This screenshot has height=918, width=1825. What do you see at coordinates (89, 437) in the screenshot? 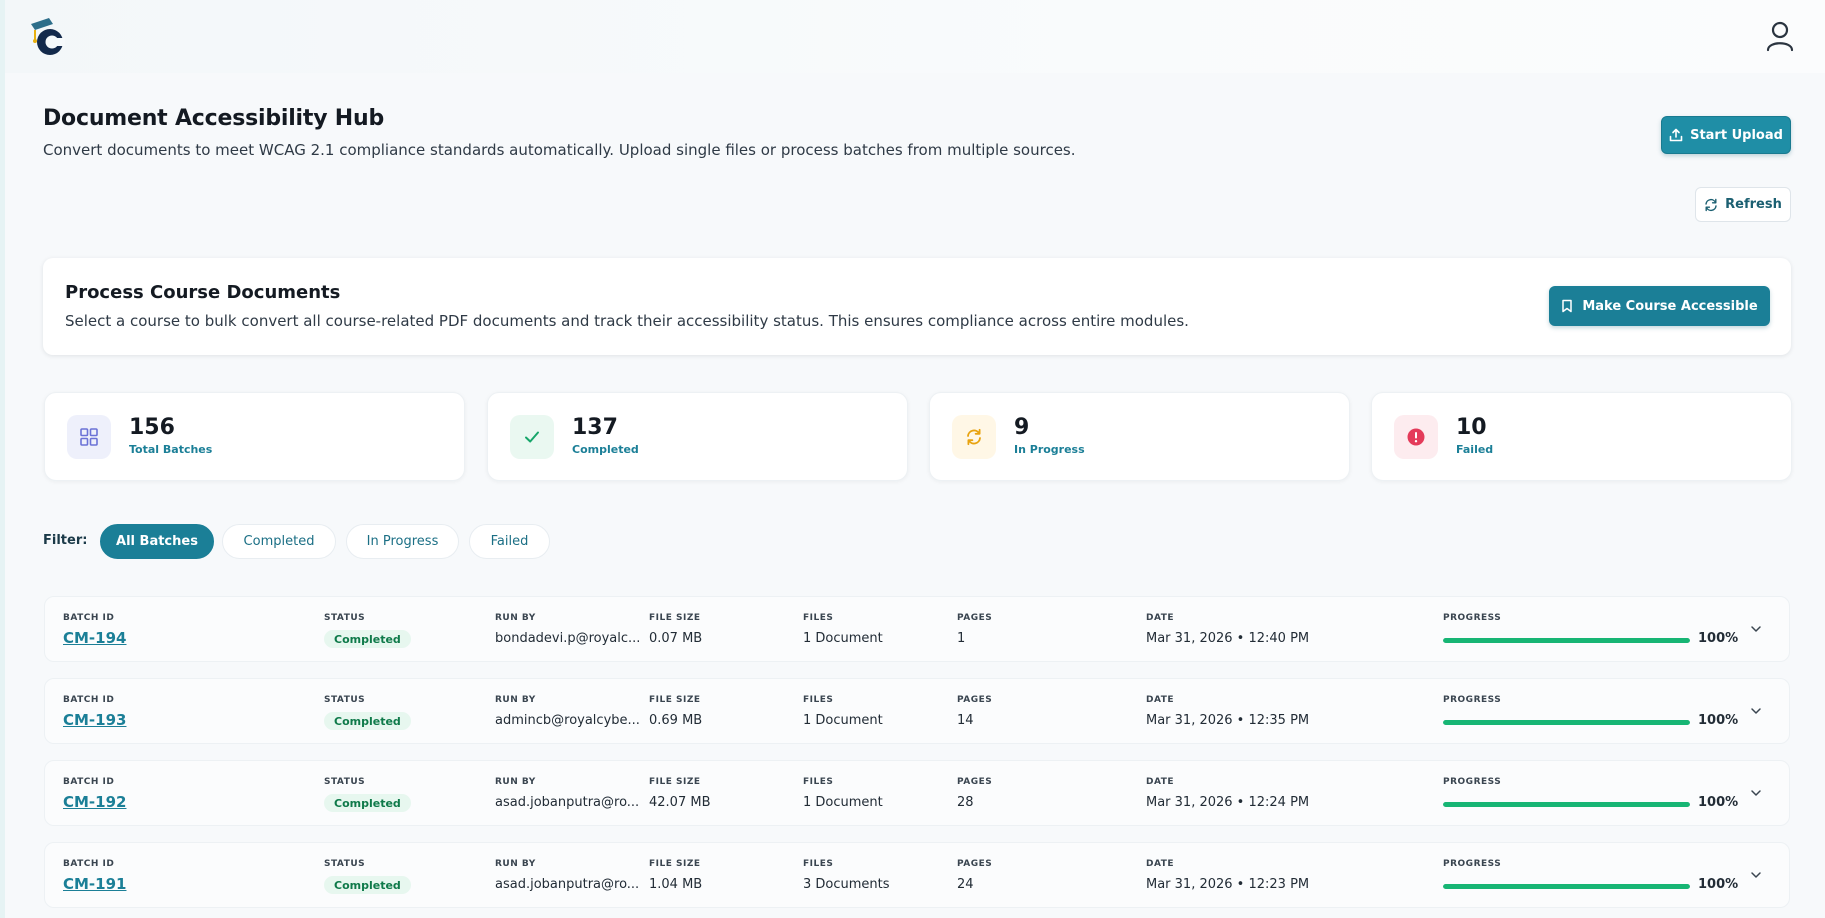
I see `grid-icon` at bounding box center [89, 437].